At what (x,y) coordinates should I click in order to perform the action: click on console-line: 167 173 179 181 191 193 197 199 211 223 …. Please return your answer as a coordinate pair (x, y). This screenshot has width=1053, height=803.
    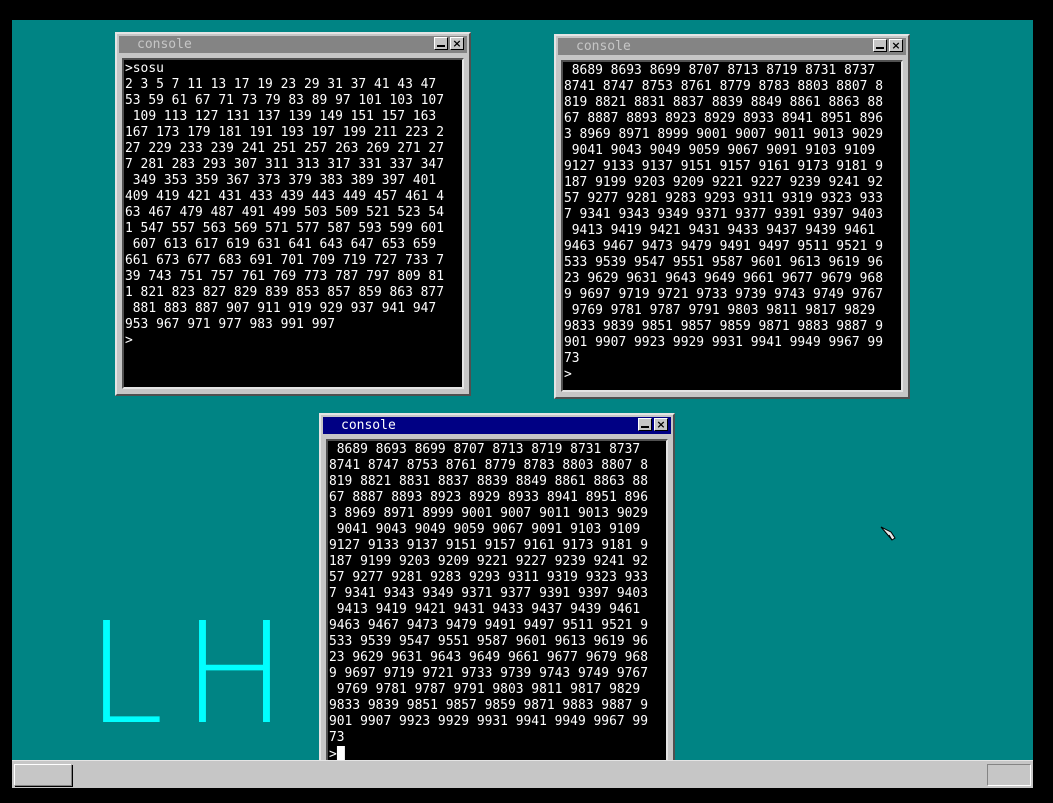
    Looking at the image, I should click on (284, 132).